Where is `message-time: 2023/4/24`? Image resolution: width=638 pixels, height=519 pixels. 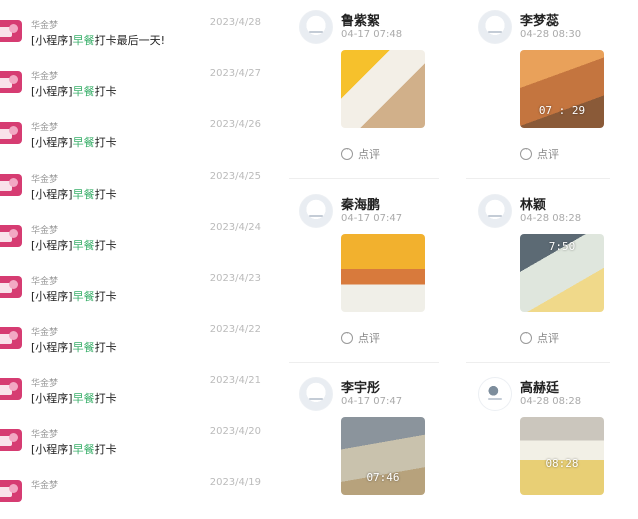
message-time: 2023/4/24 is located at coordinates (235, 227).